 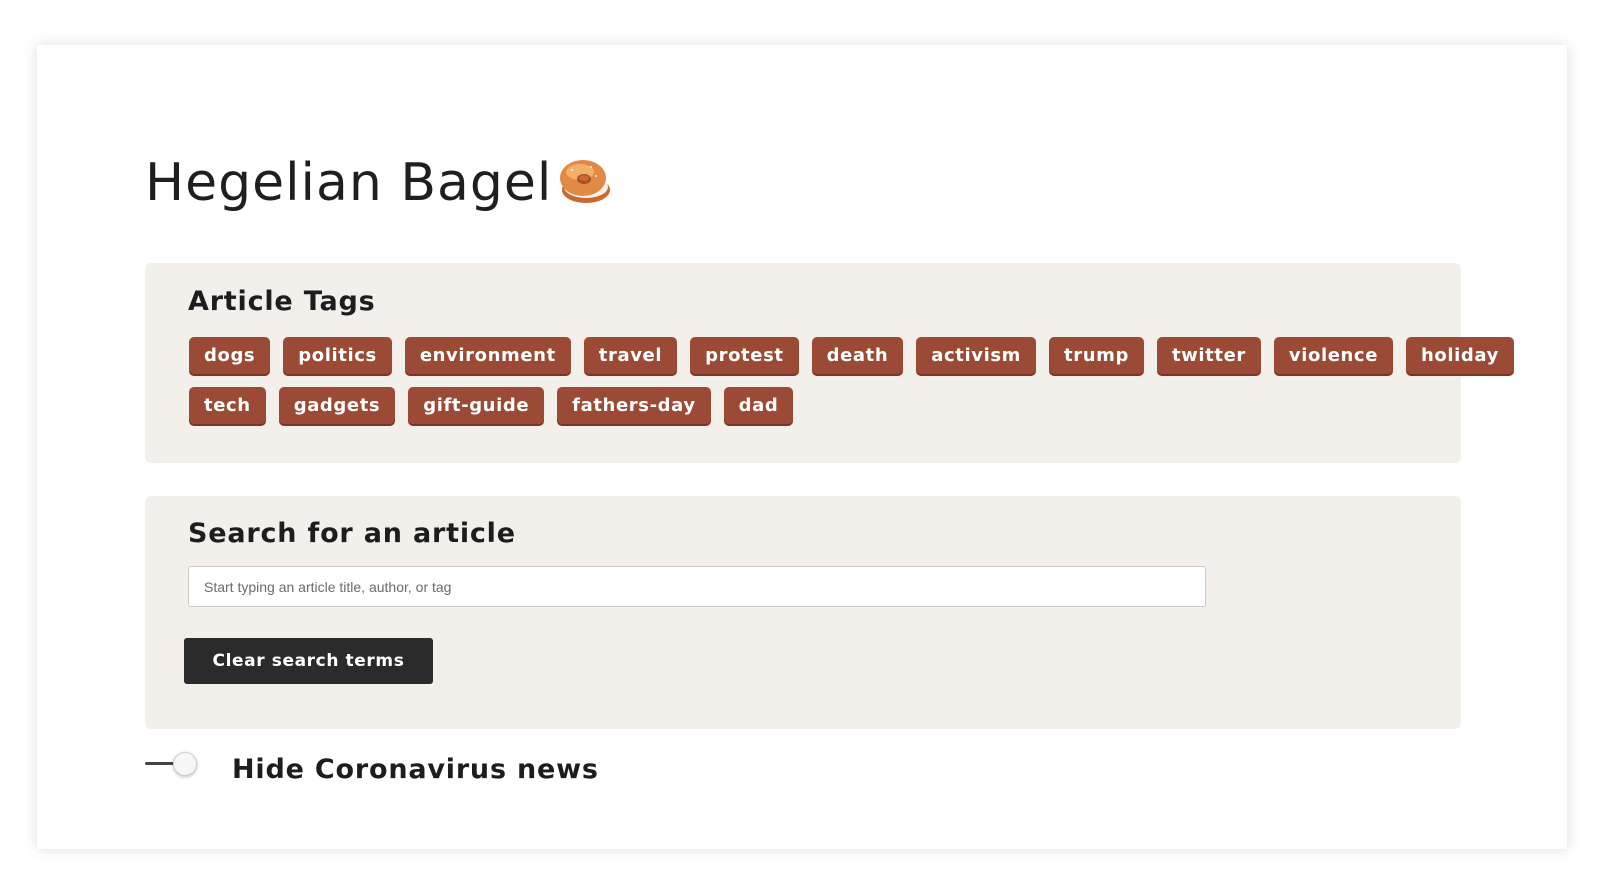 What do you see at coordinates (697, 586) in the screenshot?
I see `search-input` at bounding box center [697, 586].